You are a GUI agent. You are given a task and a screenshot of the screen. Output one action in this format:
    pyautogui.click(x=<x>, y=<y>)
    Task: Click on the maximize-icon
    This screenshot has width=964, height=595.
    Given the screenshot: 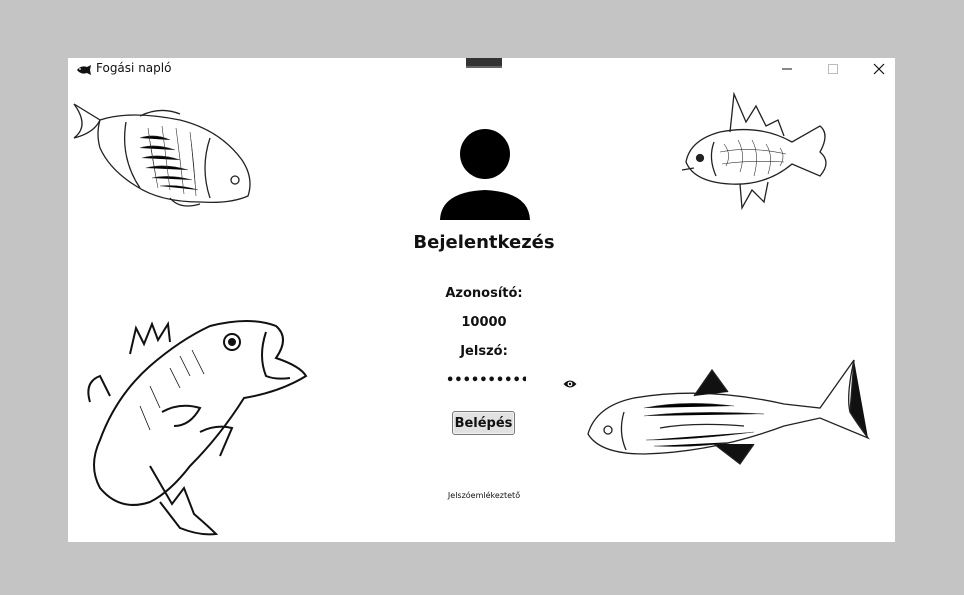 What is the action you would take?
    pyautogui.click(x=833, y=69)
    